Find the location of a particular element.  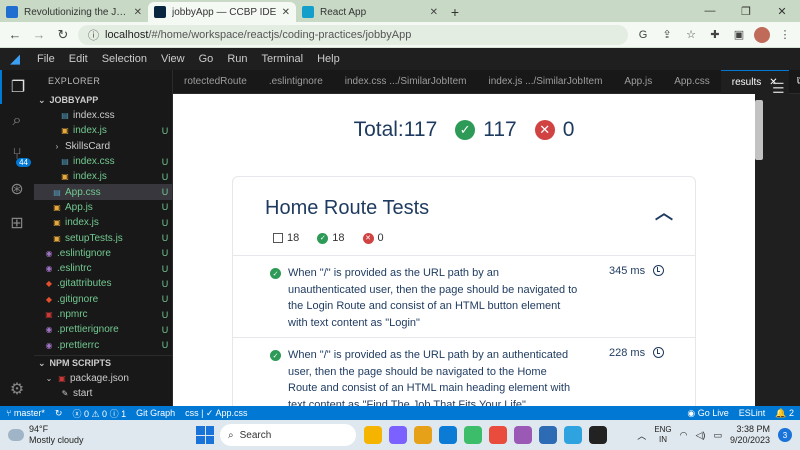

file-row: › SkillsCard is located at coordinates (103, 146).